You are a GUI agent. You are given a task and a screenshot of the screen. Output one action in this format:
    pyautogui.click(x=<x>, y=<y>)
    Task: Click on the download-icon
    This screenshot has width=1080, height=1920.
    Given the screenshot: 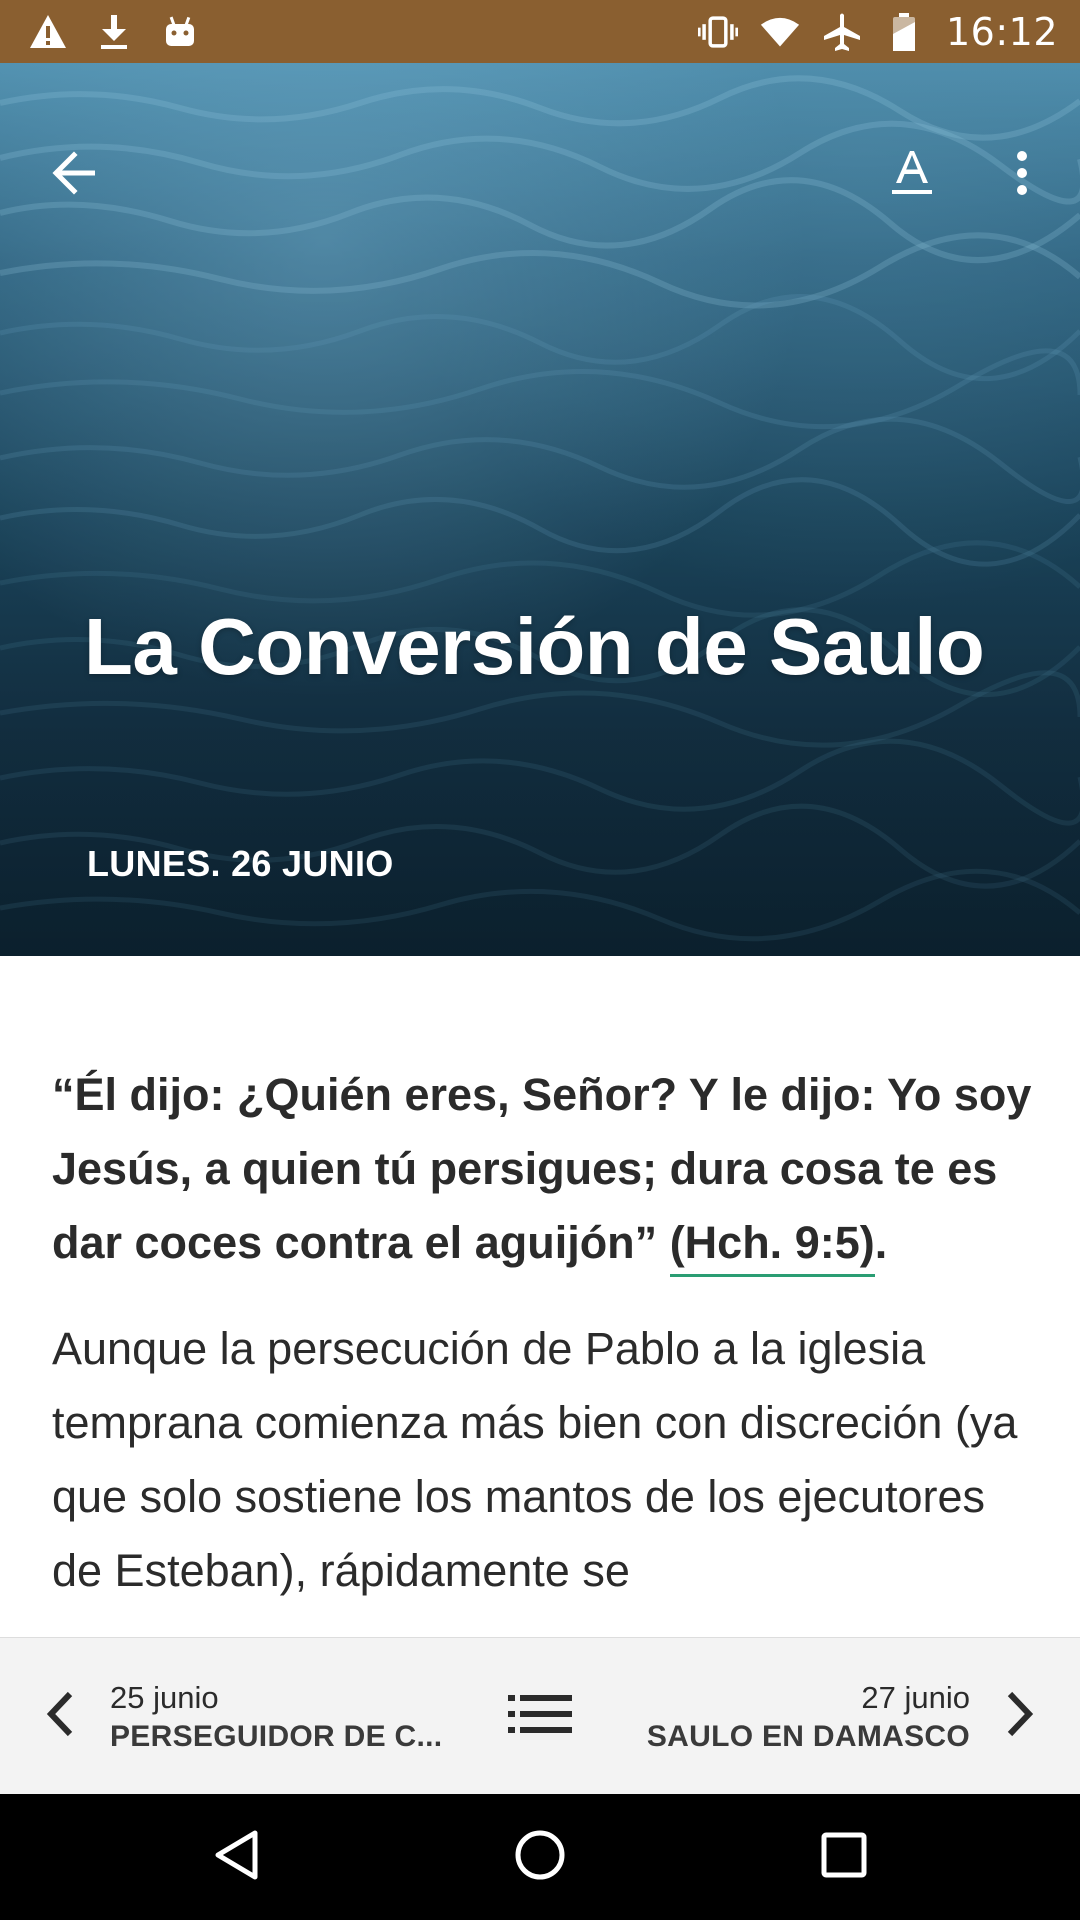 What is the action you would take?
    pyautogui.click(x=114, y=32)
    